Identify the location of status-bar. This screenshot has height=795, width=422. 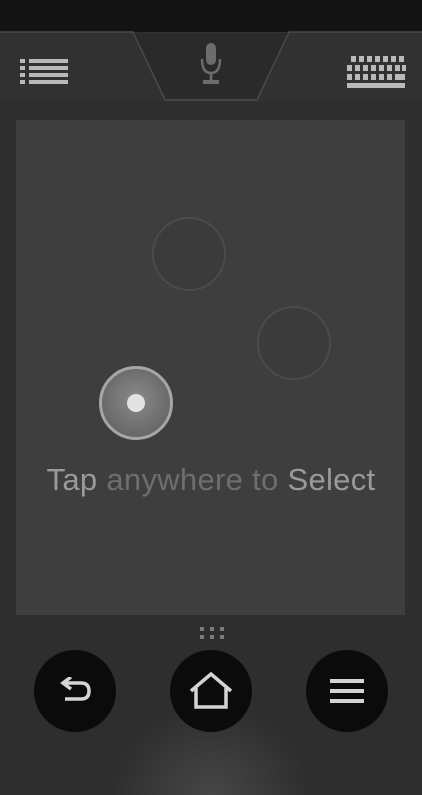
(211, 16).